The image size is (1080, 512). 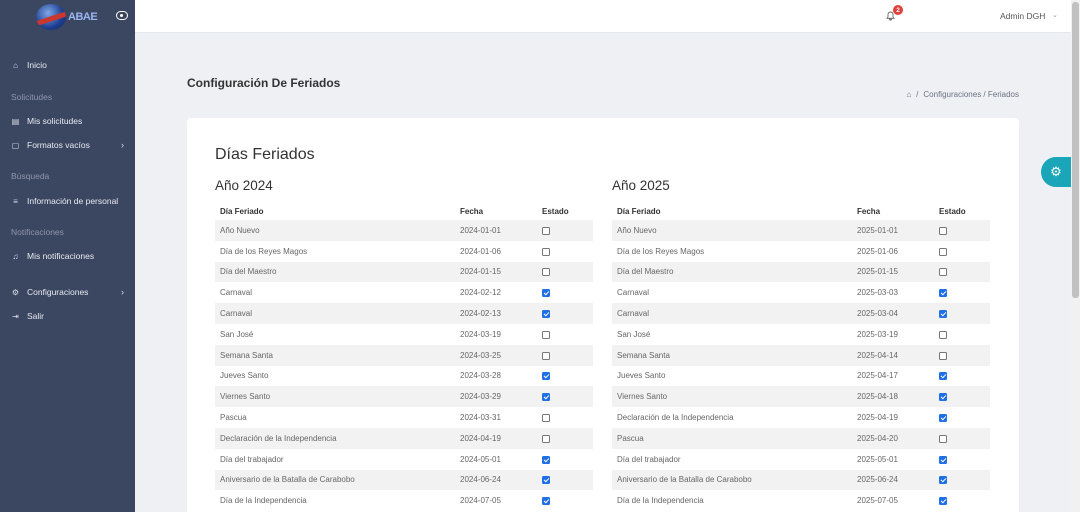 What do you see at coordinates (15, 201) in the screenshot?
I see `list-icon: ≡` at bounding box center [15, 201].